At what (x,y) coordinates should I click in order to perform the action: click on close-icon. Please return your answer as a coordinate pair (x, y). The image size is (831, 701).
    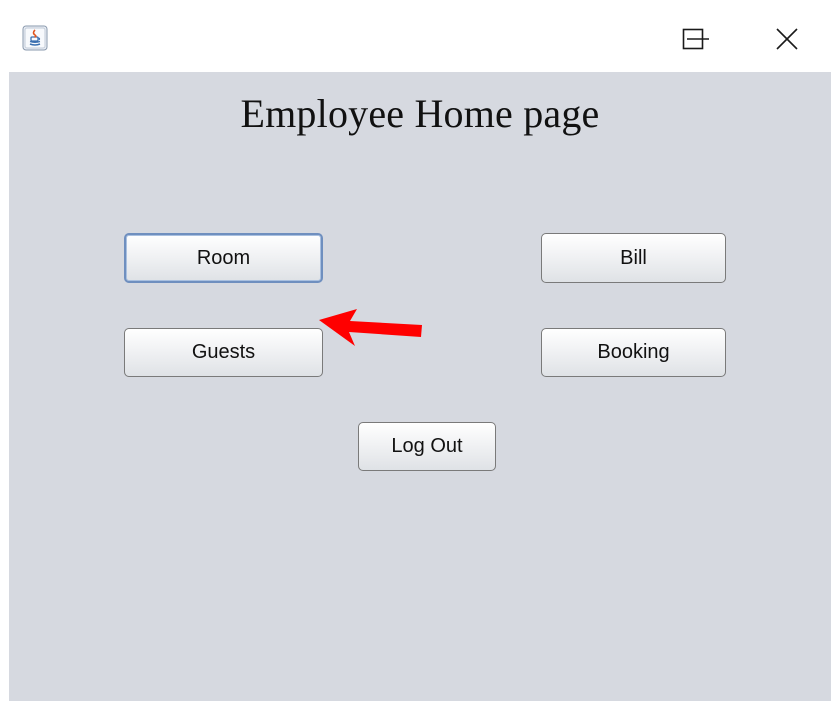
    Looking at the image, I should click on (787, 39).